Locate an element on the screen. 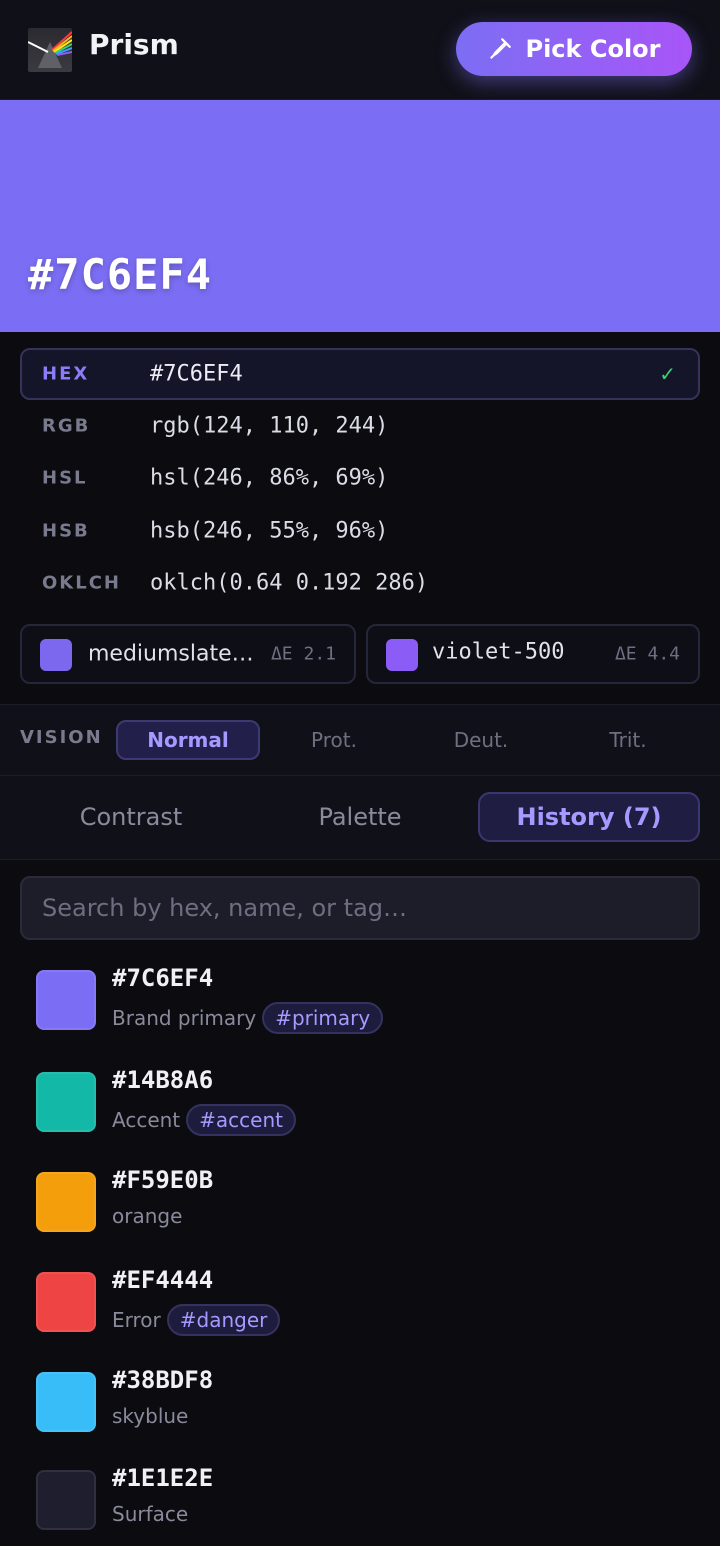 The height and width of the screenshot is (1546, 720). history-hex: #7C6EF4 is located at coordinates (163, 978).